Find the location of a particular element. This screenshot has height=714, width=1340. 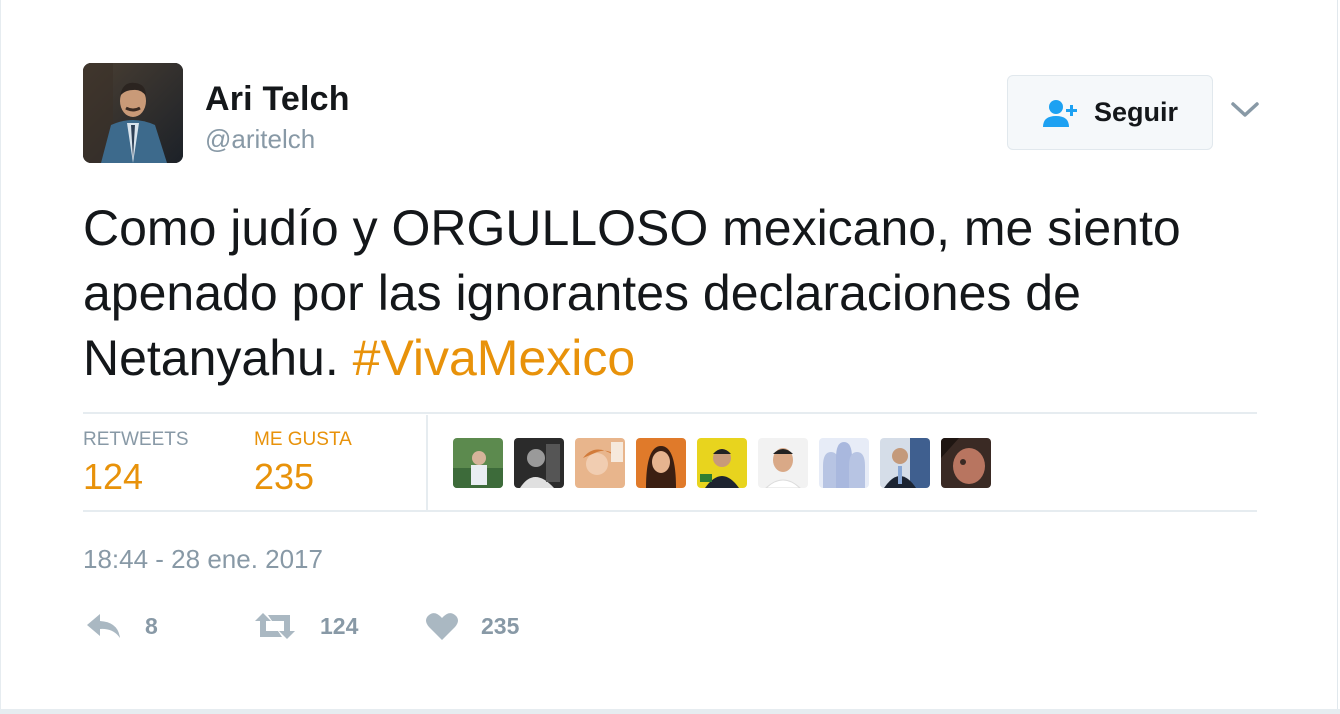

likes-label: ME GUSTA is located at coordinates (303, 440).